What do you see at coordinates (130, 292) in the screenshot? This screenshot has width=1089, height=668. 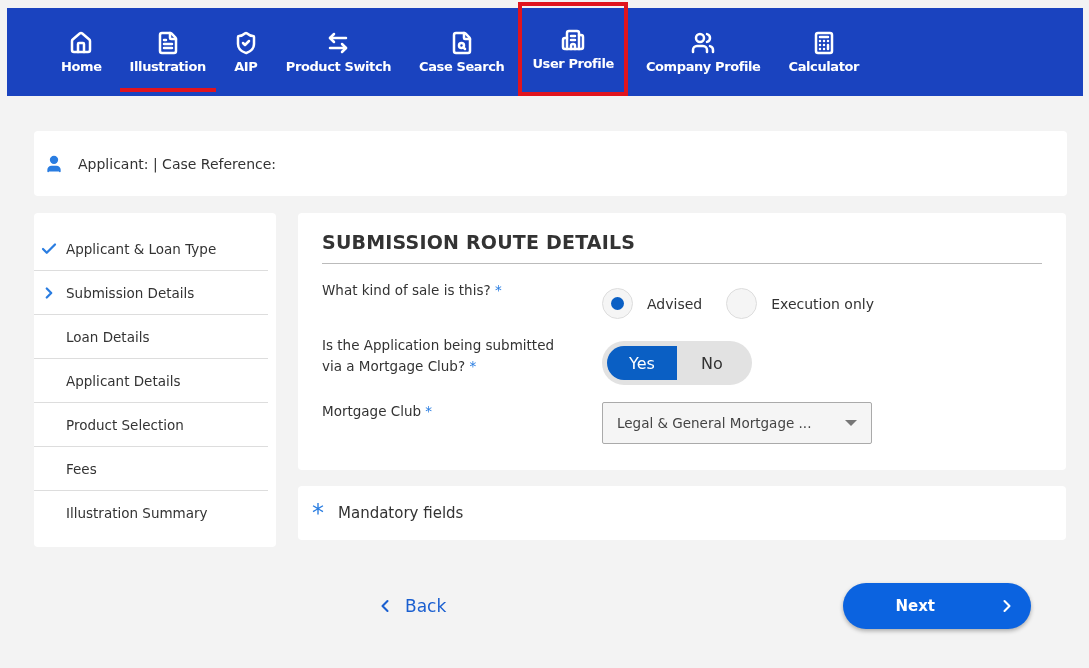 I see `step-link: Submission Details` at bounding box center [130, 292].